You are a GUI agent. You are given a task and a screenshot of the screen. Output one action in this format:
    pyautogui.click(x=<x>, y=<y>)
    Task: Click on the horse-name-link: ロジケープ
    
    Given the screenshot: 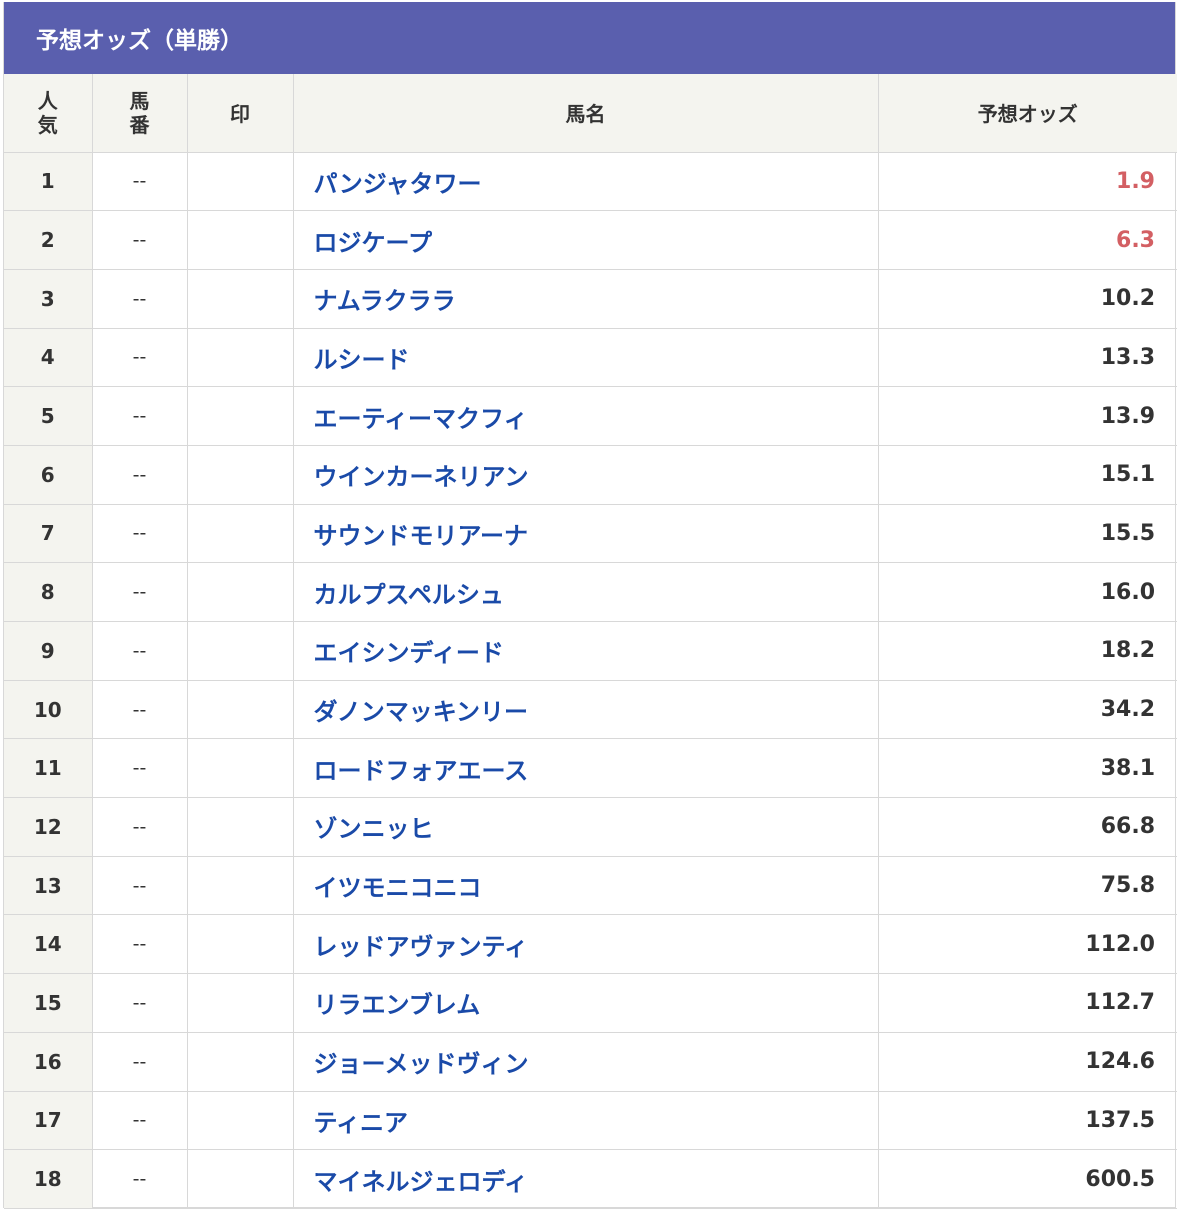 What is the action you would take?
    pyautogui.click(x=373, y=243)
    